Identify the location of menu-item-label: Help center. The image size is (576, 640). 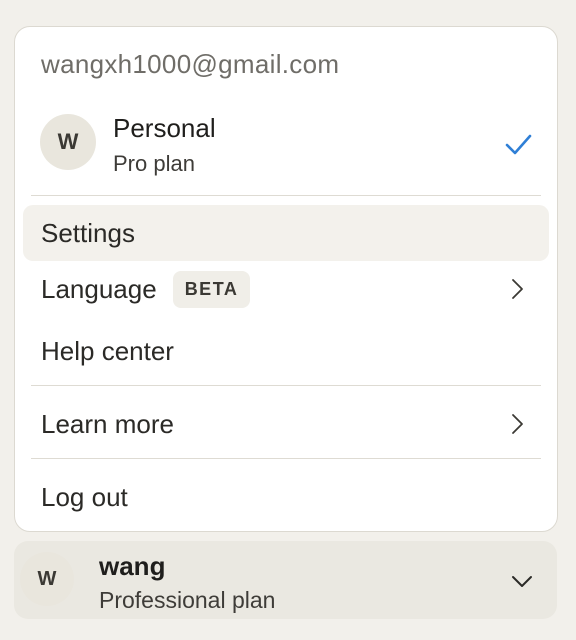
(107, 350).